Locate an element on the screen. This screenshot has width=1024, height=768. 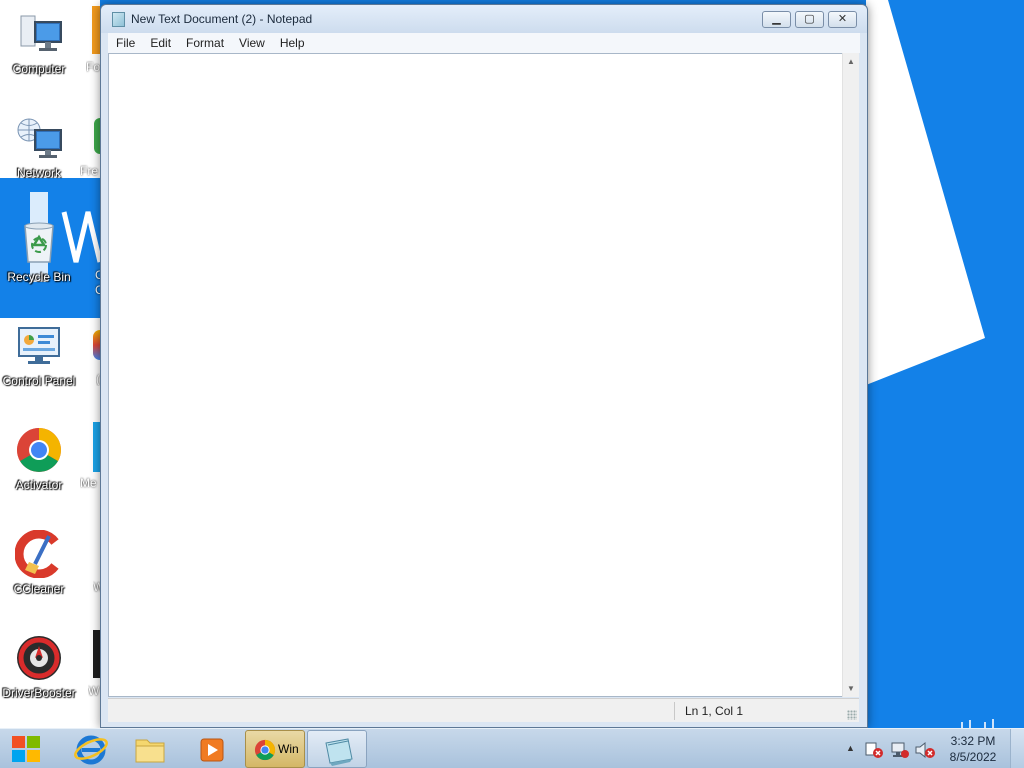
taskbar-internet-explorer is located at coordinates (92, 749).